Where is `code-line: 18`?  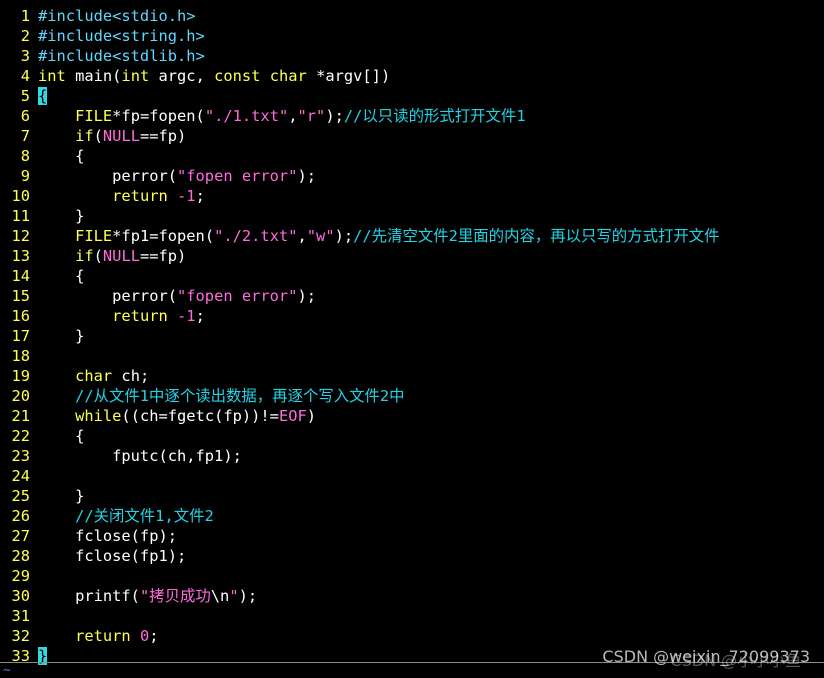
code-line: 18 is located at coordinates (412, 356).